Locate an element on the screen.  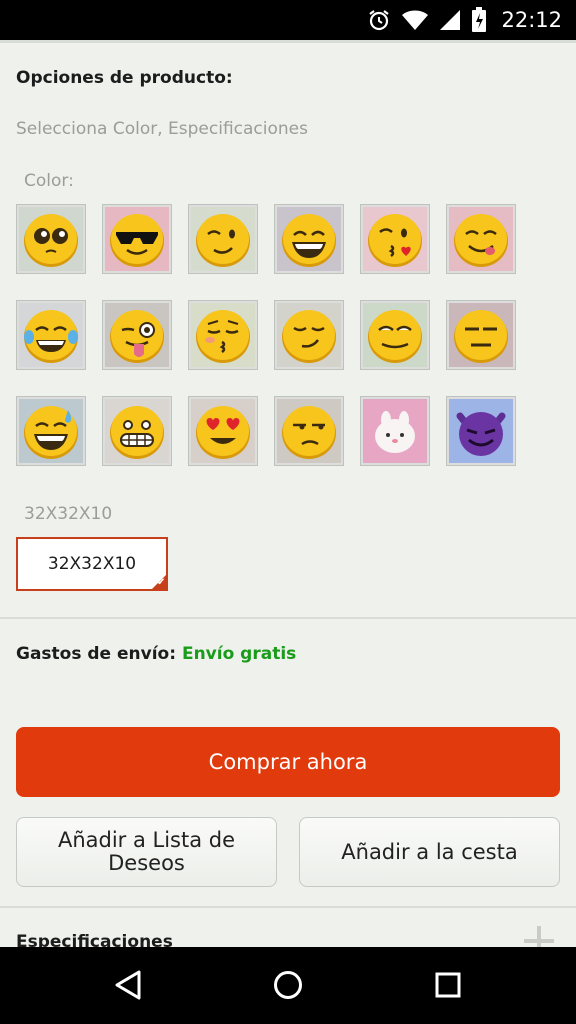
size-option-selected: 32X32X10 ✔ is located at coordinates (92, 564).